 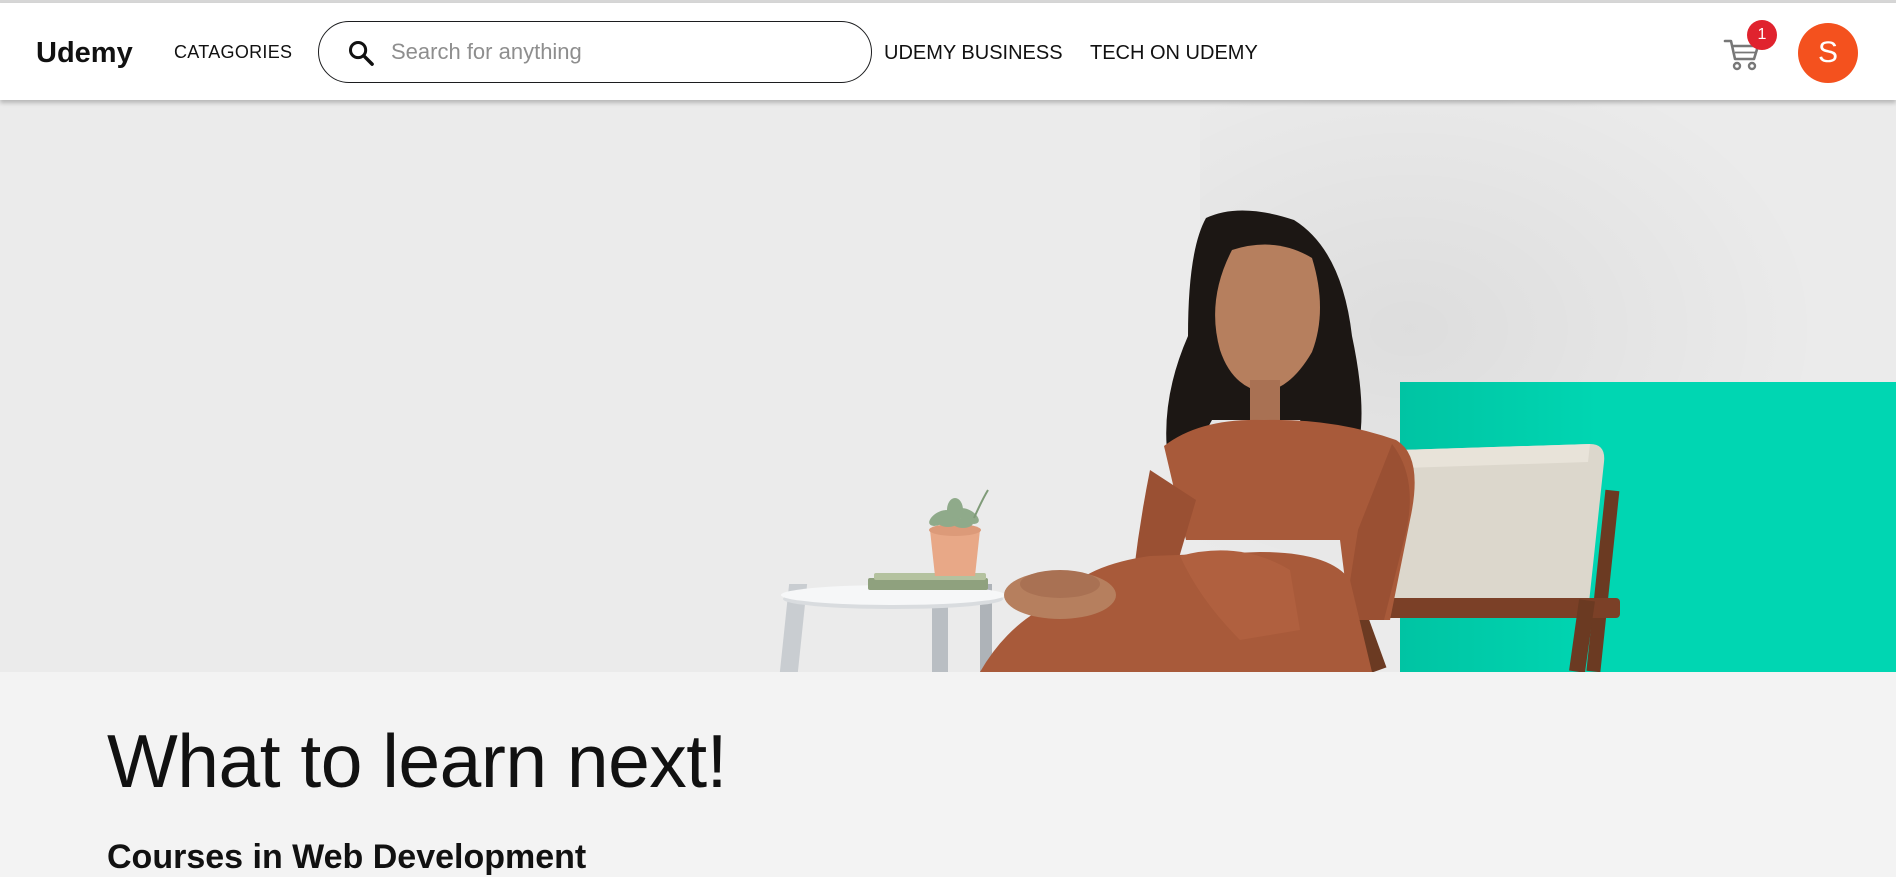 I want to click on user-avatar: S, so click(x=1828, y=53).